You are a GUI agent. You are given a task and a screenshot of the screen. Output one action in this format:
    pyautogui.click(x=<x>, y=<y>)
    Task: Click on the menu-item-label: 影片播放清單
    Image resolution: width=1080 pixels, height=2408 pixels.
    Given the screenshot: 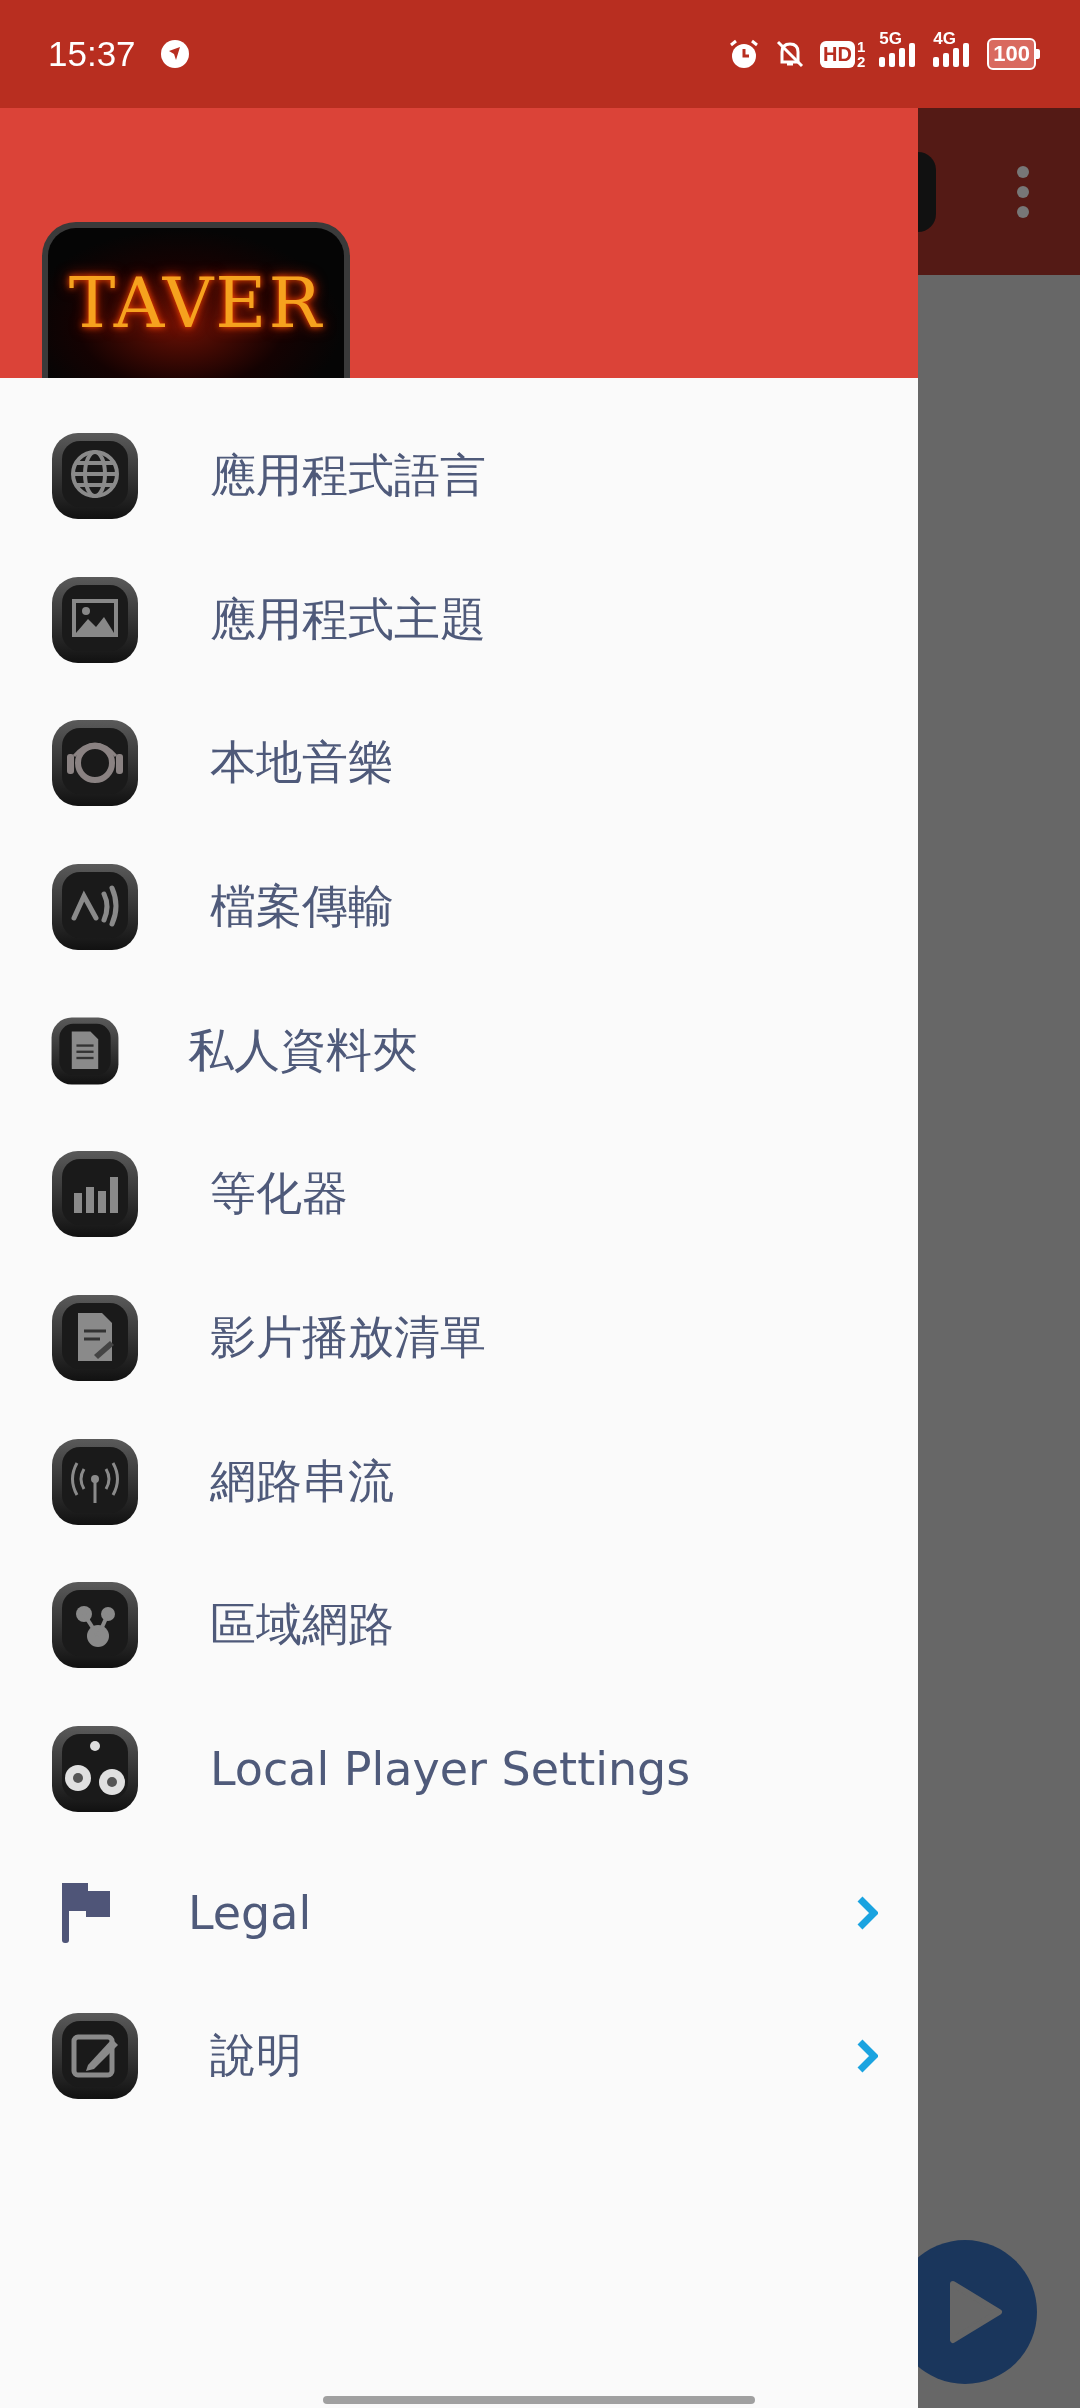 What is the action you would take?
    pyautogui.click(x=348, y=1337)
    